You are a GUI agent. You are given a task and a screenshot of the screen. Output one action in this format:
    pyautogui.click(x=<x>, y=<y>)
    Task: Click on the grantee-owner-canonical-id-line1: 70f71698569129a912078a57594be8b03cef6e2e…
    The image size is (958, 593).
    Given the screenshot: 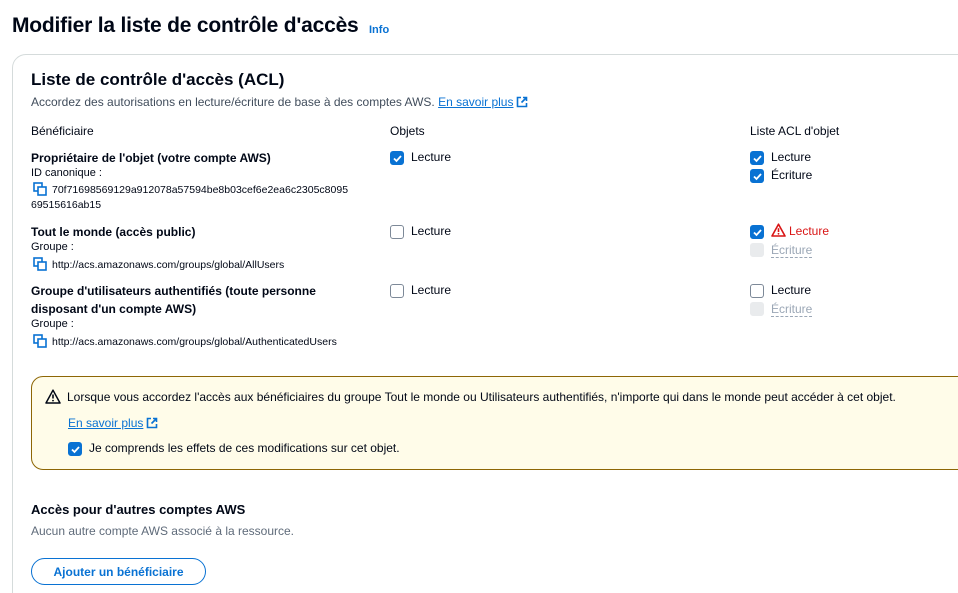 What is the action you would take?
    pyautogui.click(x=200, y=190)
    